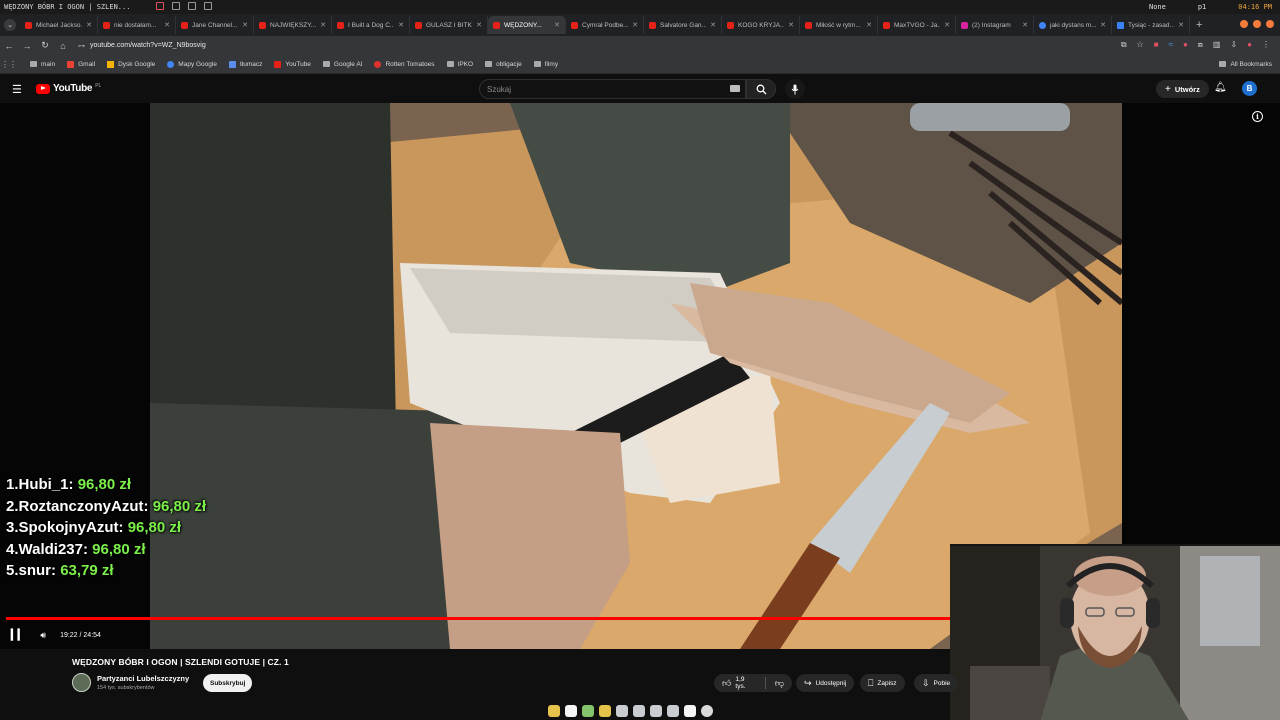 The image size is (1280, 720). I want to click on volume-icon: 🔊︎, so click(43, 635).